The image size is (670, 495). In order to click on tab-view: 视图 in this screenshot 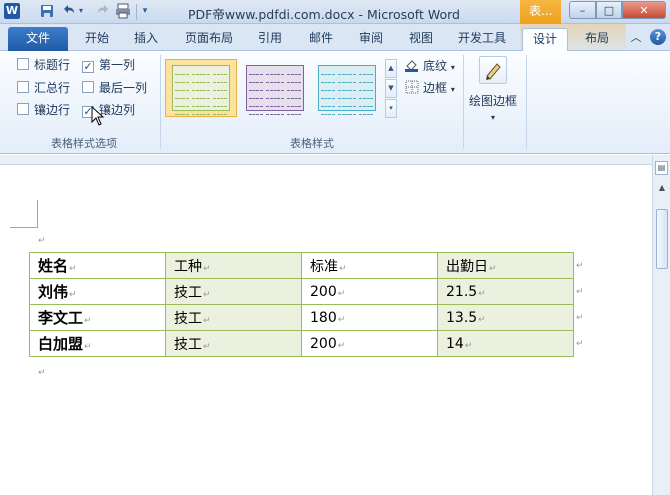, I will do `click(421, 39)`.